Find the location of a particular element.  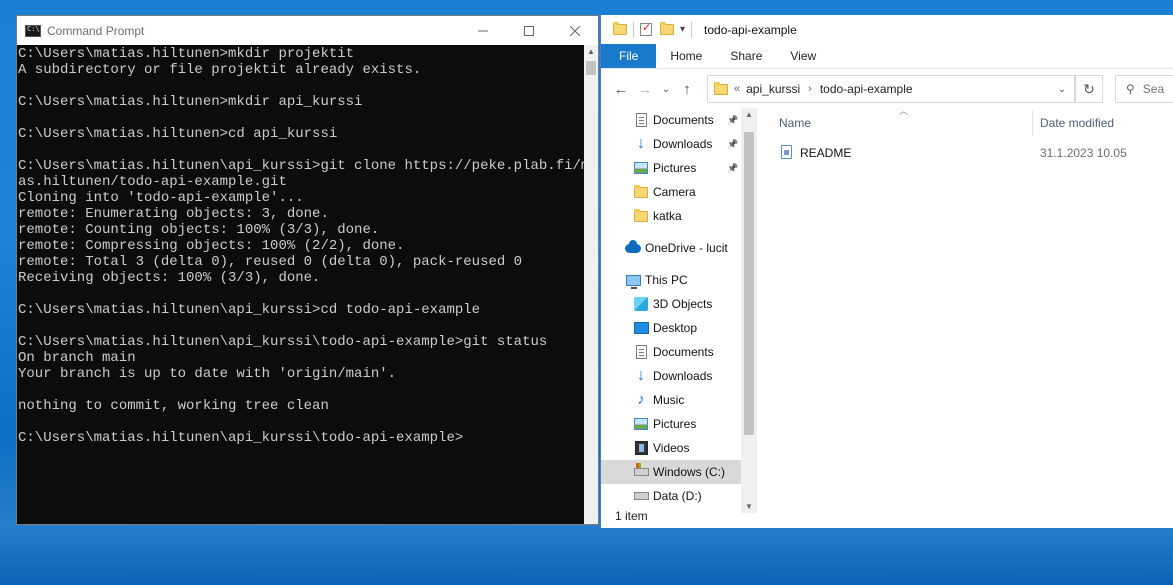

recent-locations-icon: ⌄ is located at coordinates (666, 89).